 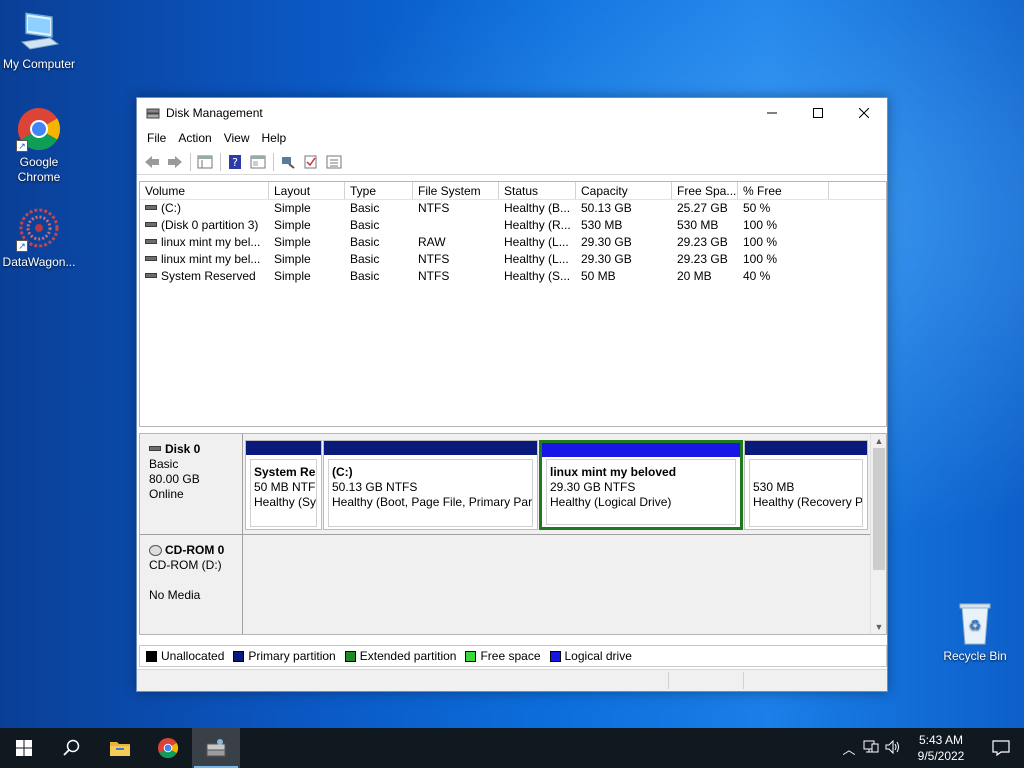 I want to click on column-header-layout: Layout, so click(x=307, y=190).